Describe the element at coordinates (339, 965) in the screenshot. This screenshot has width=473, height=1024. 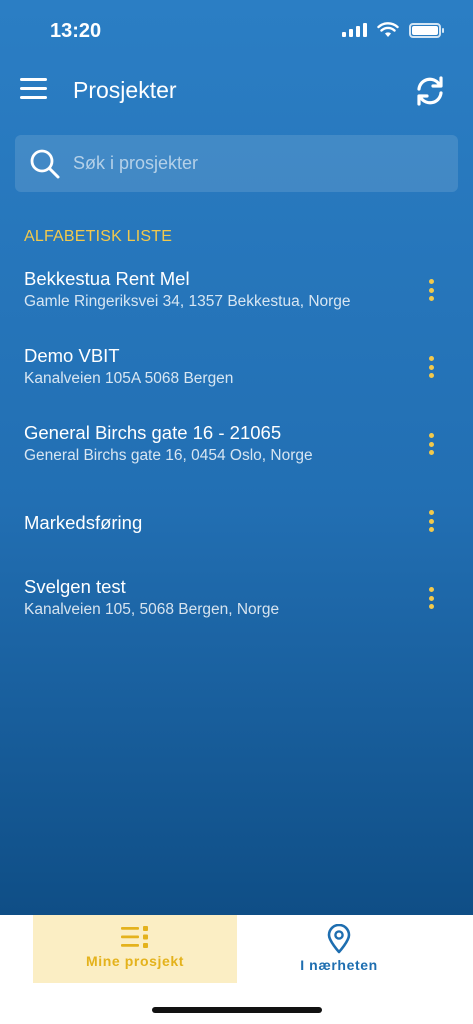
I see `tab-label: I nærheten` at that location.